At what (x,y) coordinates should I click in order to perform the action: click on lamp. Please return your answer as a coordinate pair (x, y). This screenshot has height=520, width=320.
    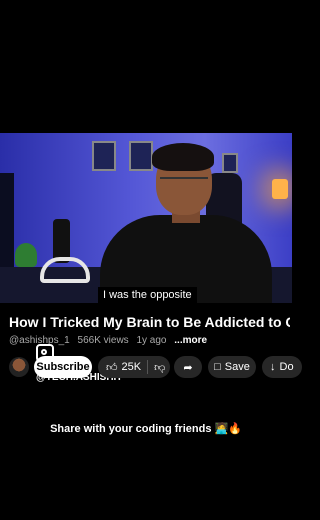
    Looking at the image, I should click on (280, 189).